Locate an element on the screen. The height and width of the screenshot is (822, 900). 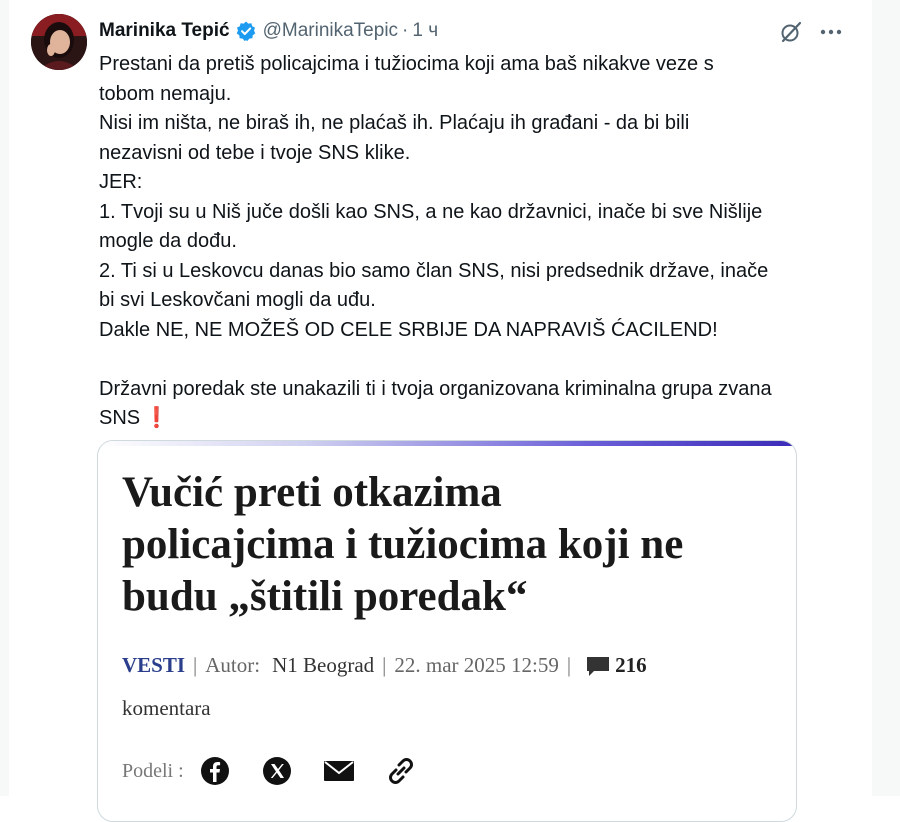
article-title-line: policajcima i tužiocima koji ne is located at coordinates (403, 544).